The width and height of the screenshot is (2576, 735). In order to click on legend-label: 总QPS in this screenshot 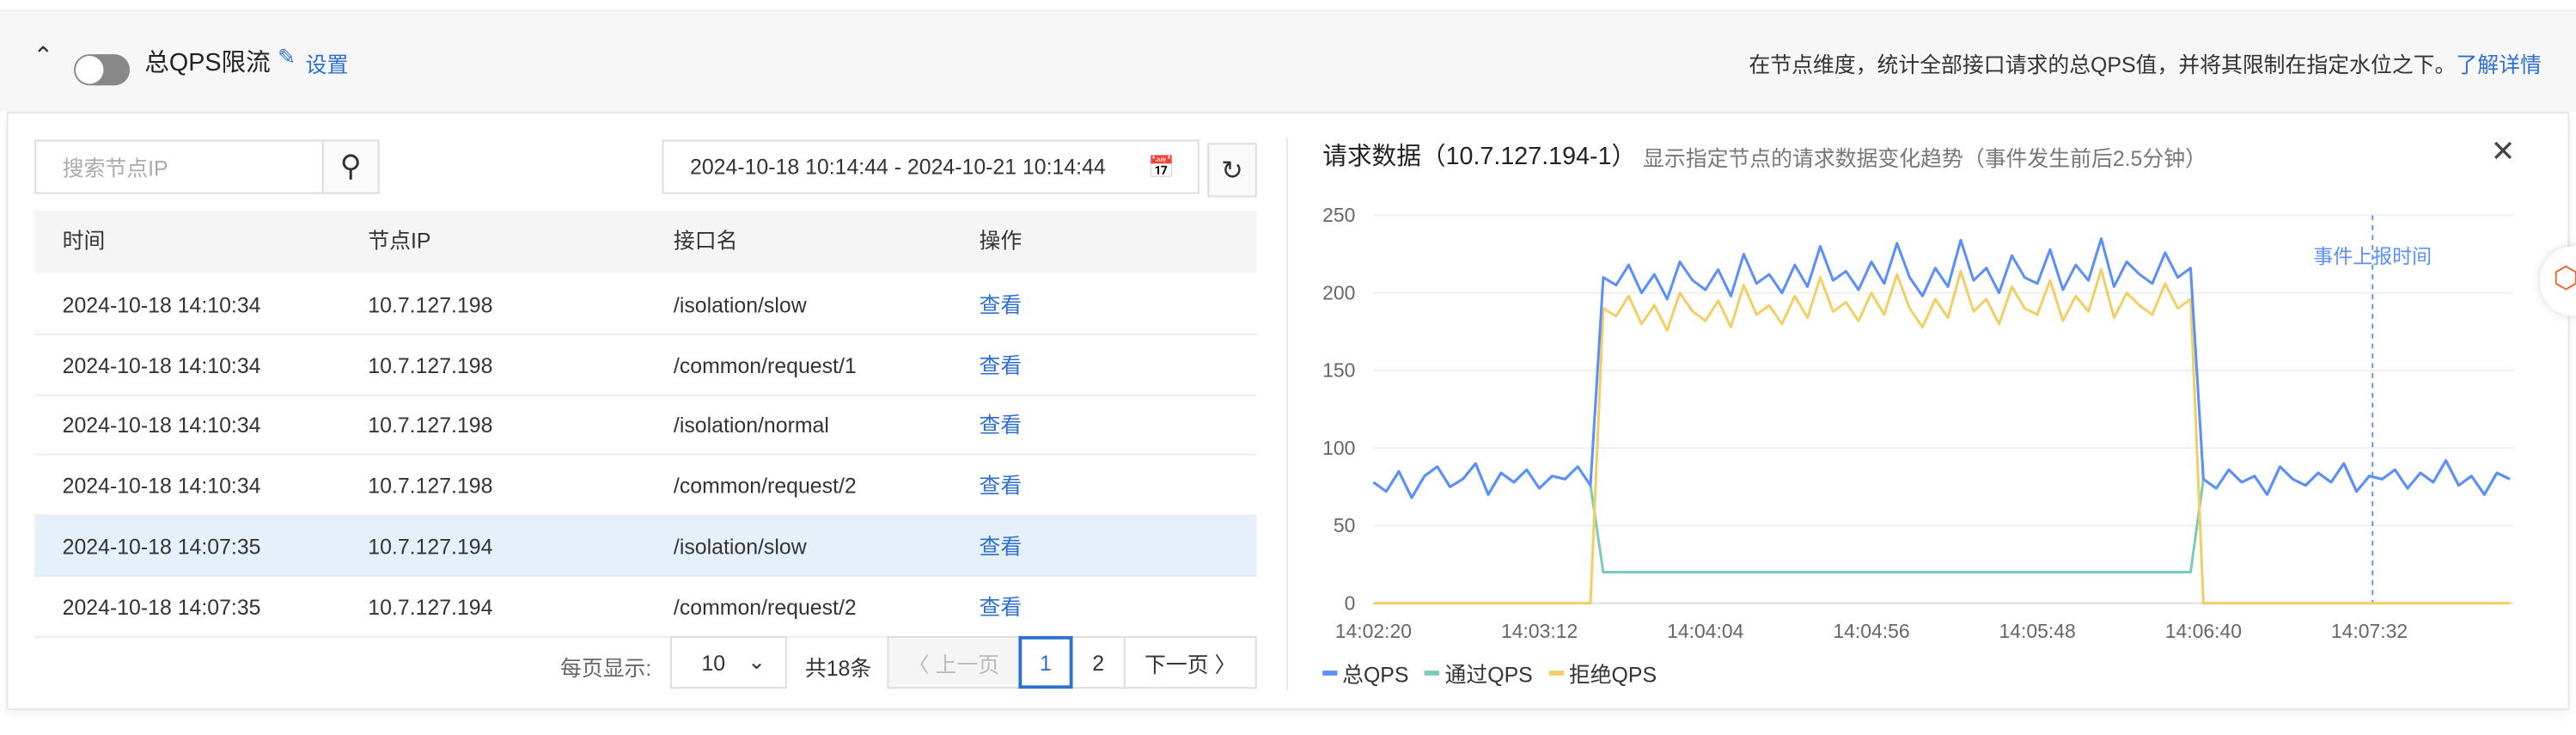, I will do `click(1375, 675)`.